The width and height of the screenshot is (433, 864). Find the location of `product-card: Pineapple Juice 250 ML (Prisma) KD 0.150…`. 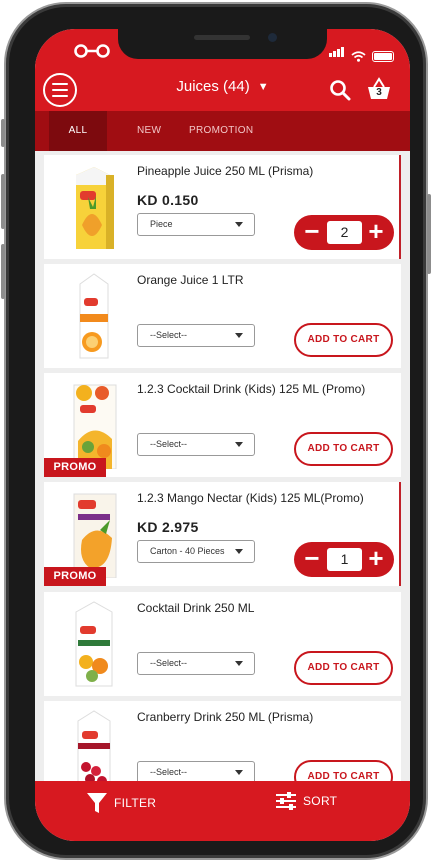

product-card: Pineapple Juice 250 ML (Prisma) KD 0.150… is located at coordinates (222, 207).